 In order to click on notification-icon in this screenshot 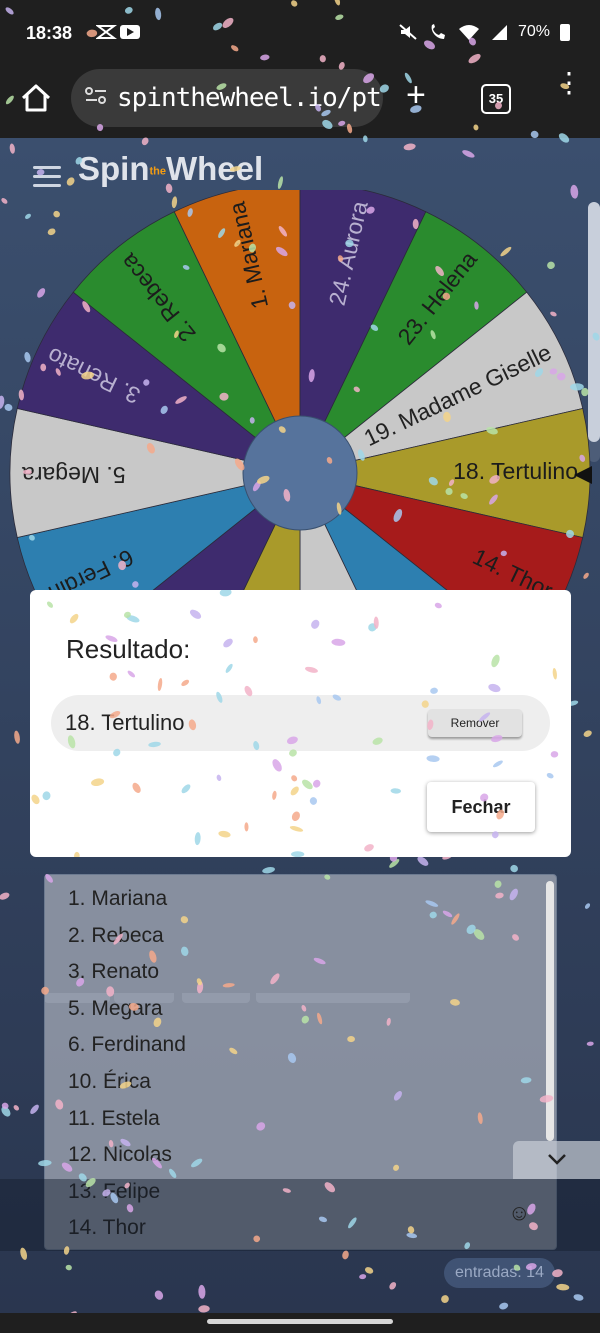, I will do `click(117, 32)`.